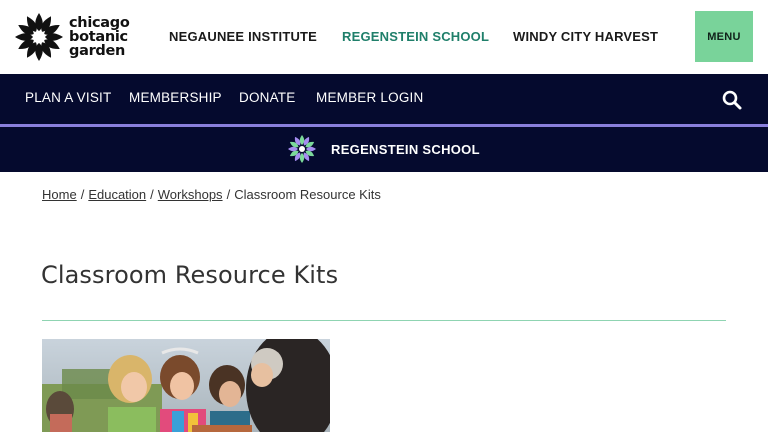 The width and height of the screenshot is (768, 432). What do you see at coordinates (302, 149) in the screenshot?
I see `flower-icon` at bounding box center [302, 149].